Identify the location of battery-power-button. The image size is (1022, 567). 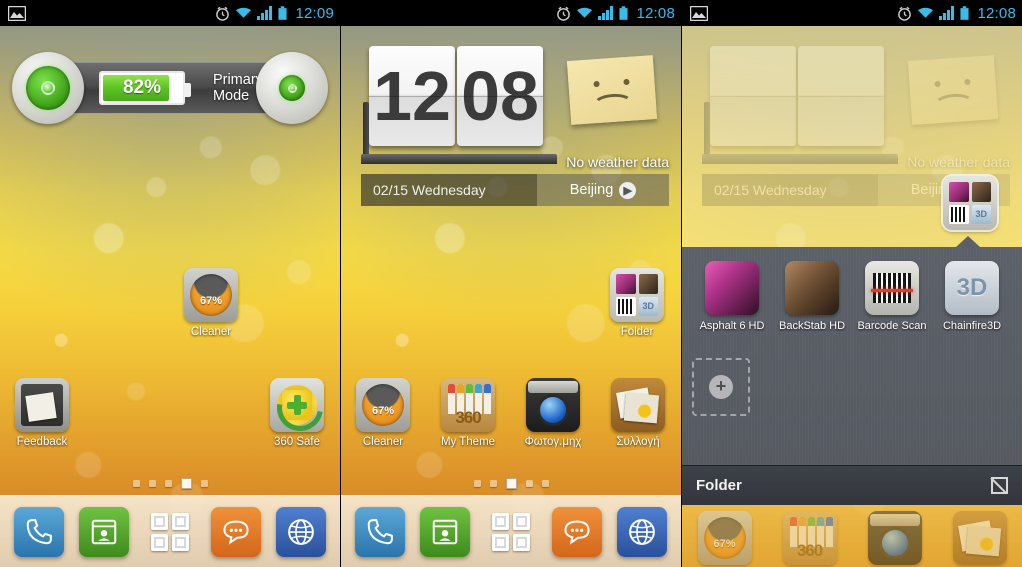
(48, 88).